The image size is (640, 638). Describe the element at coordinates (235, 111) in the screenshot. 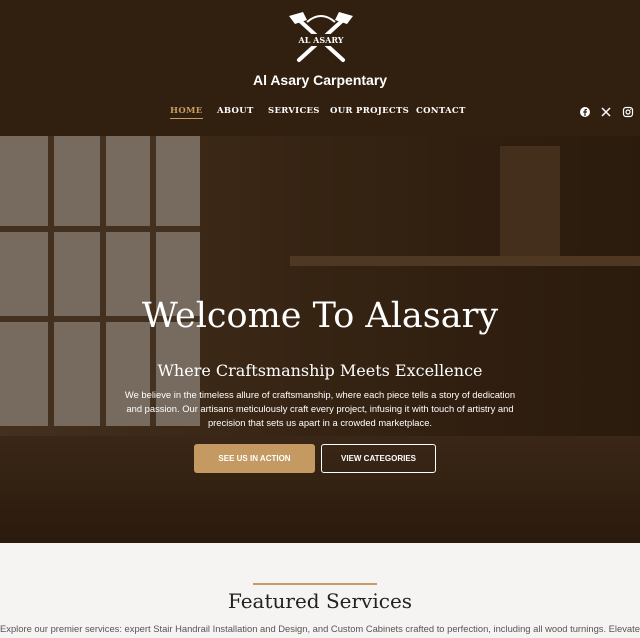

I see `nav-about: ABOUT` at that location.